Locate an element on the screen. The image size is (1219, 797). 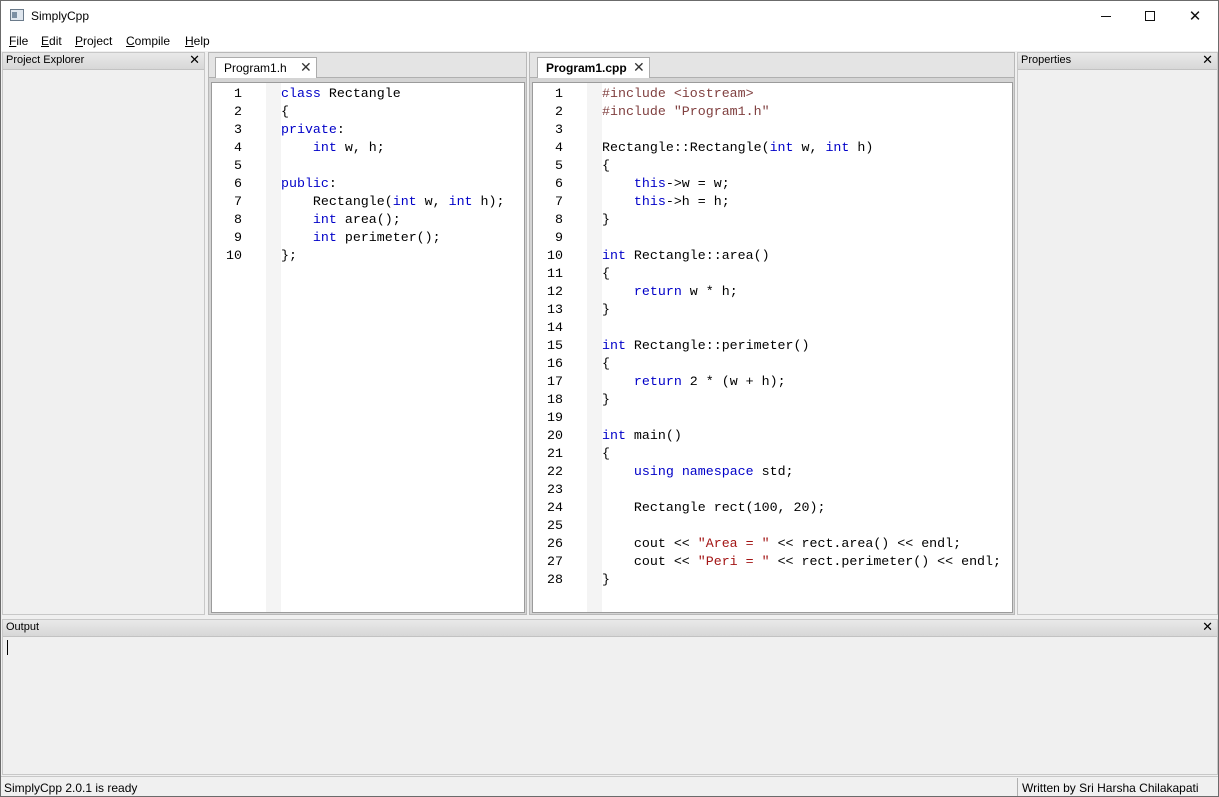
menu-project: Project is located at coordinates (93, 41).